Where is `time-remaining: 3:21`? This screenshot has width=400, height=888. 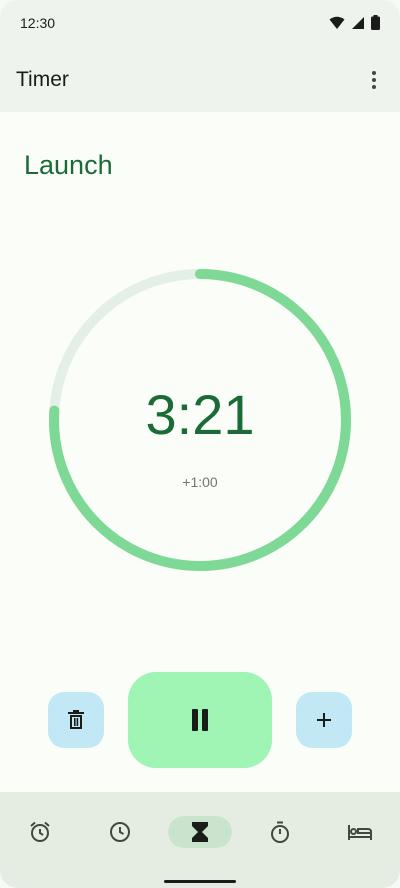 time-remaining: 3:21 is located at coordinates (200, 414).